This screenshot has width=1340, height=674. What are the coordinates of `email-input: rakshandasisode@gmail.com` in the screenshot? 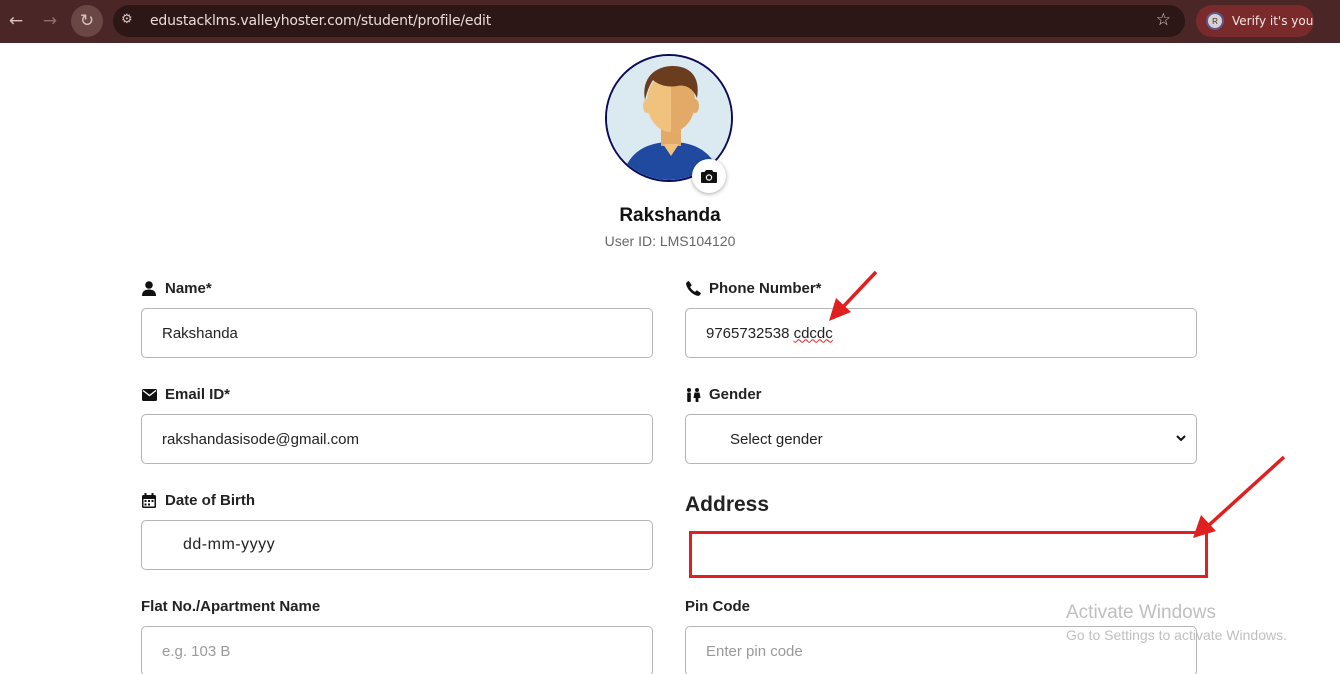 It's located at (397, 439).